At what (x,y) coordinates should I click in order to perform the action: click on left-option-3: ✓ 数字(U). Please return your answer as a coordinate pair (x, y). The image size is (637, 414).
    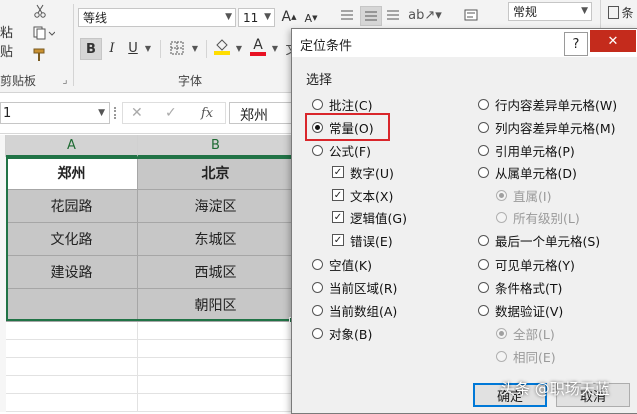
    Looking at the image, I should click on (363, 172).